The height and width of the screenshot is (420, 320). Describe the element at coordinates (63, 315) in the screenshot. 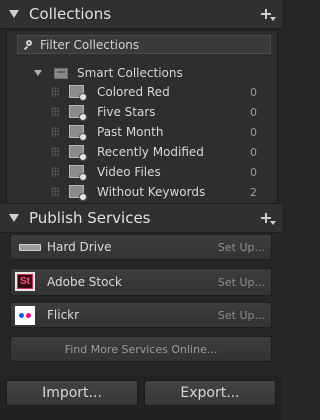

I see `service-name: Flickr` at that location.